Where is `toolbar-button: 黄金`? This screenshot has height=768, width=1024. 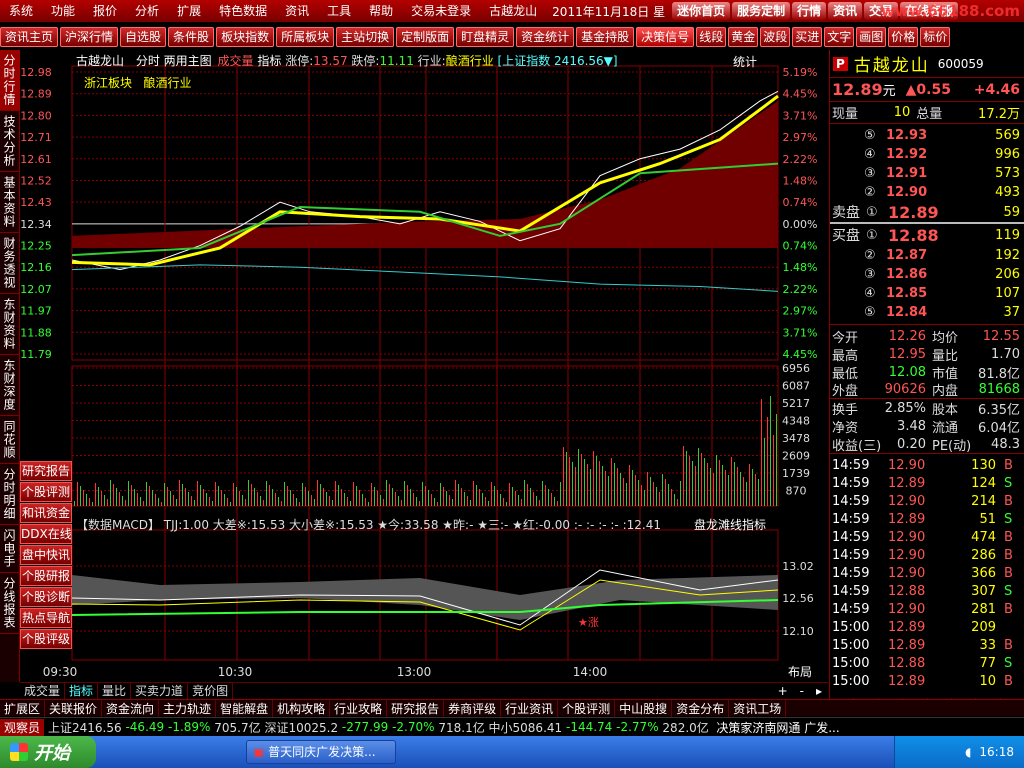 toolbar-button: 黄金 is located at coordinates (743, 37).